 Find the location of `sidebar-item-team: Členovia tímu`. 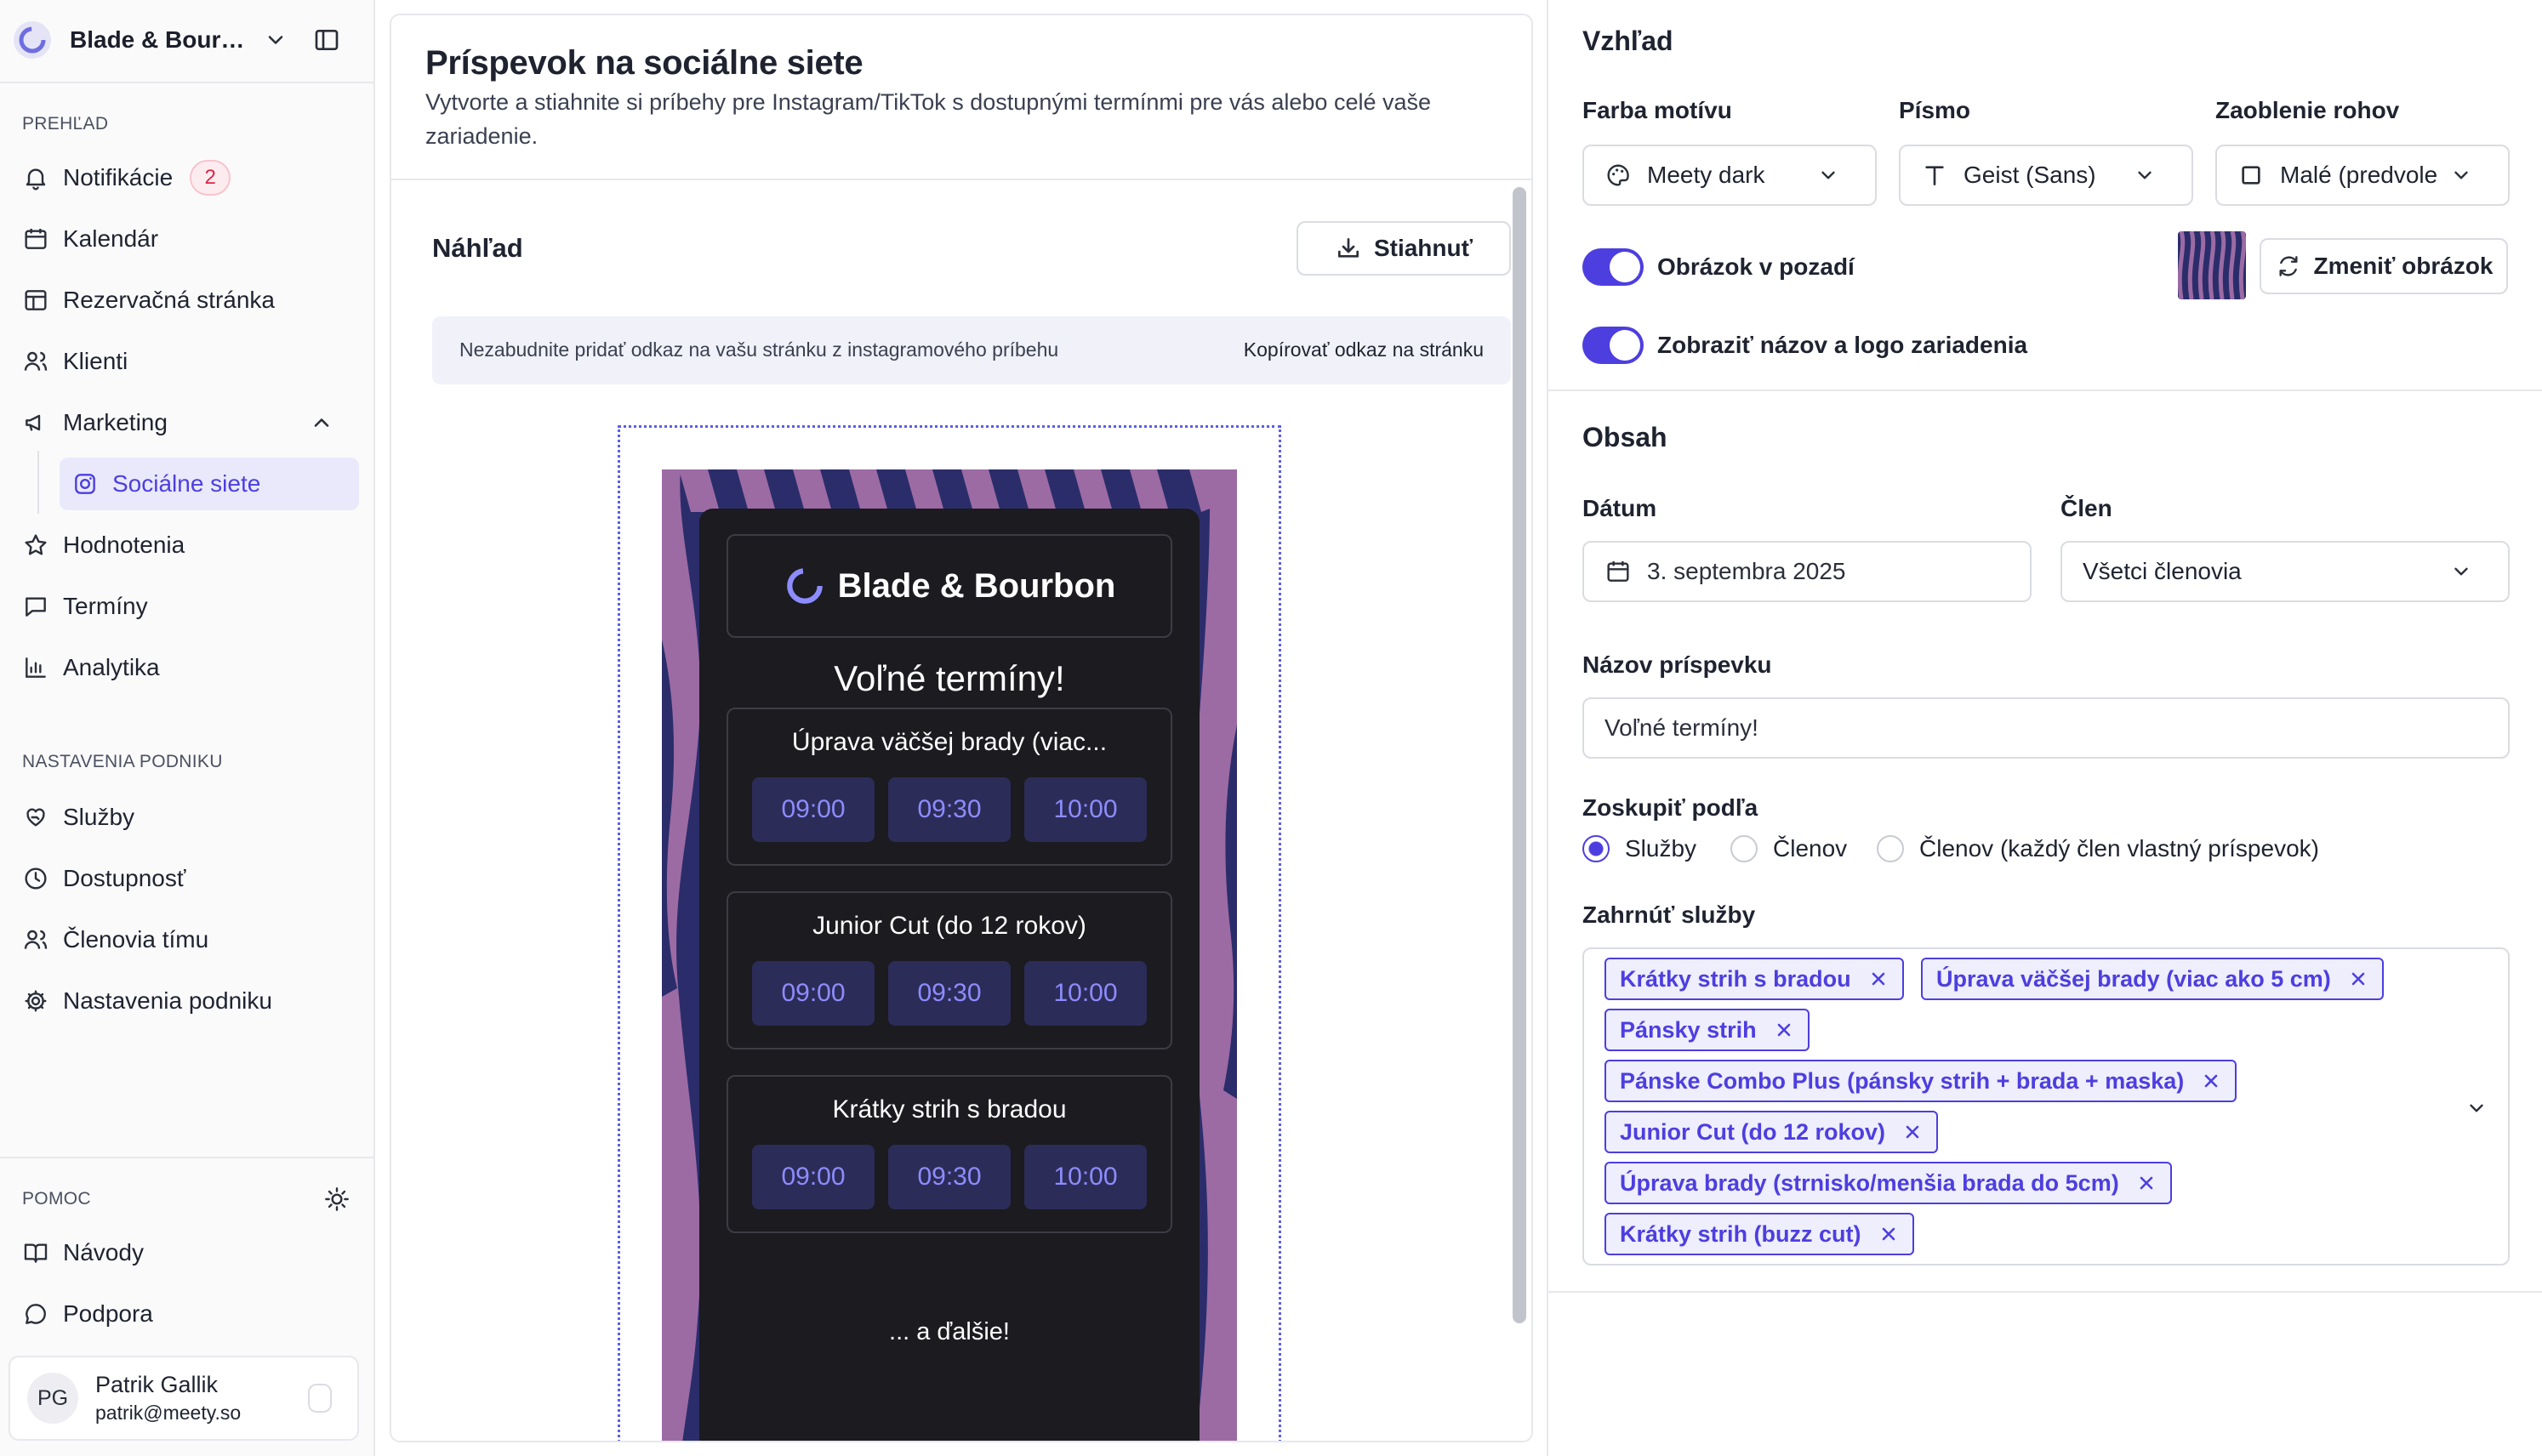

sidebar-item-team: Členovia tímu is located at coordinates (191, 939).